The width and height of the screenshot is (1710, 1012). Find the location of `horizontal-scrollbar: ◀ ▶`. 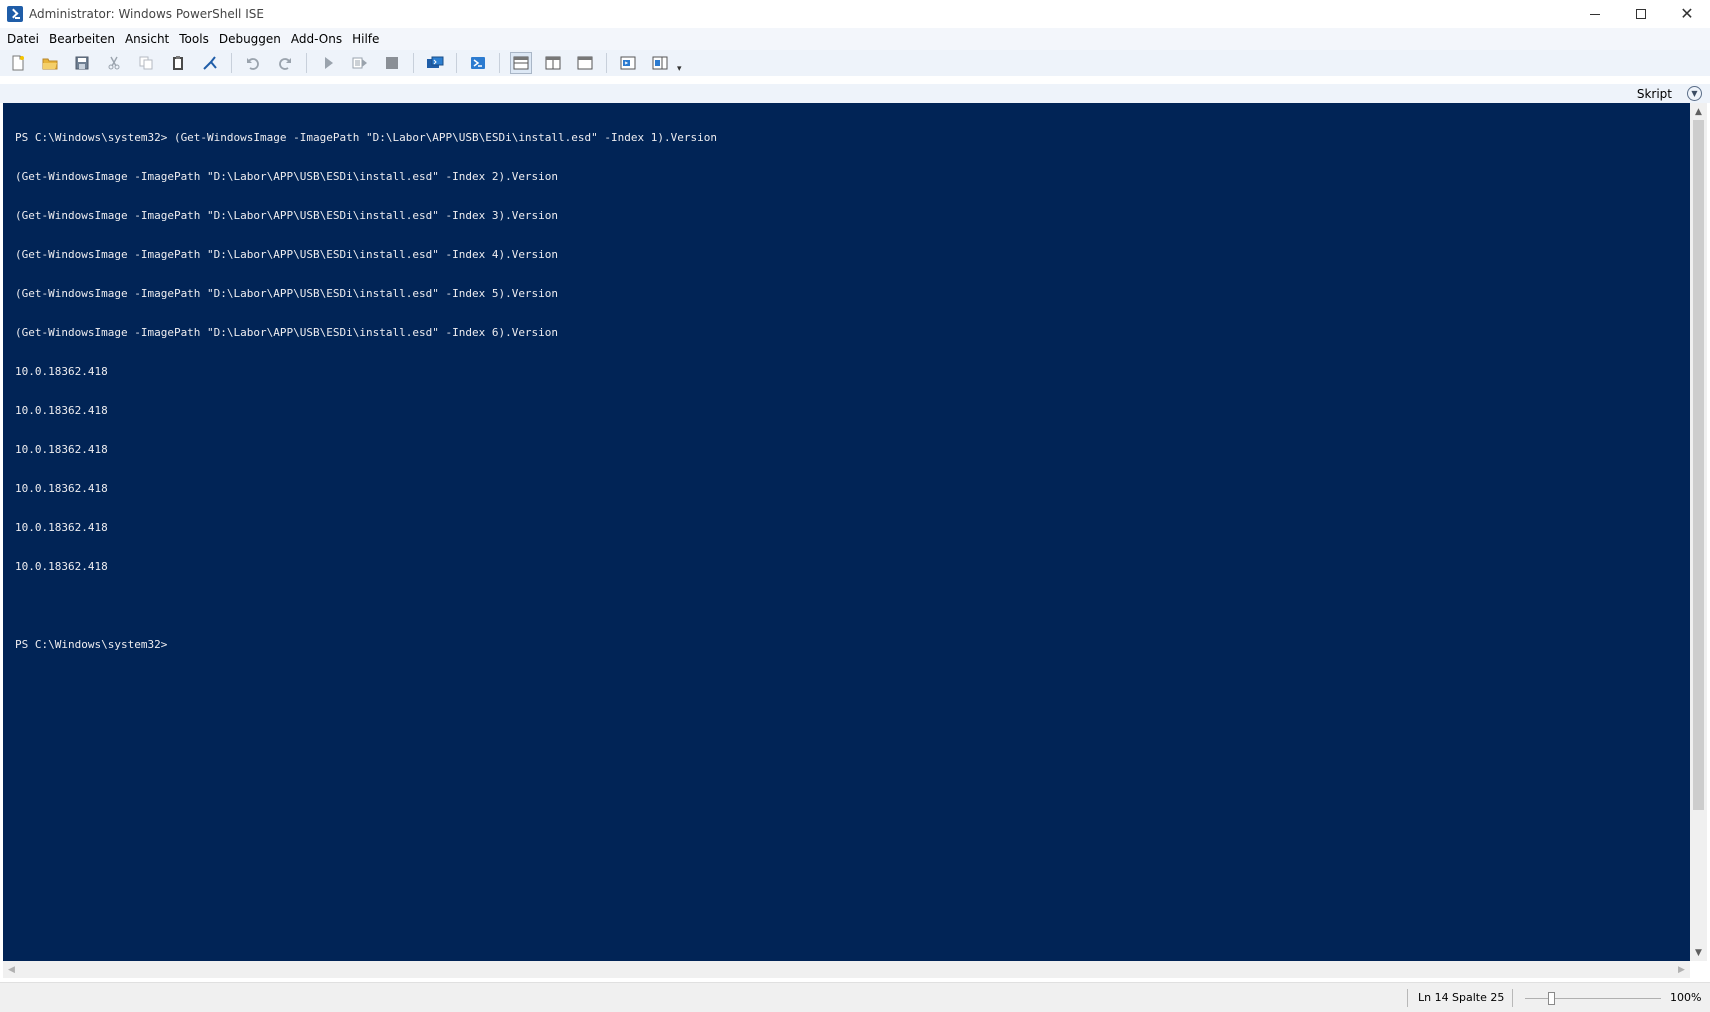

horizontal-scrollbar: ◀ ▶ is located at coordinates (846, 969).